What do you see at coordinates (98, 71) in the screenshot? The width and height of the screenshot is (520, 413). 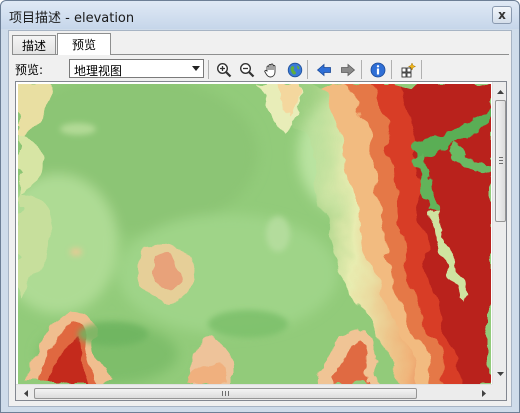 I see `preview-mode-value: 地理视图` at bounding box center [98, 71].